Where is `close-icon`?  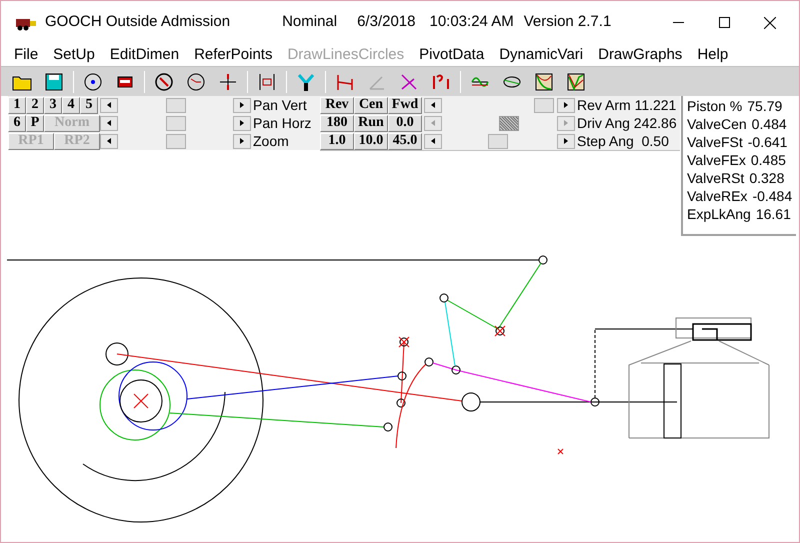 close-icon is located at coordinates (770, 22).